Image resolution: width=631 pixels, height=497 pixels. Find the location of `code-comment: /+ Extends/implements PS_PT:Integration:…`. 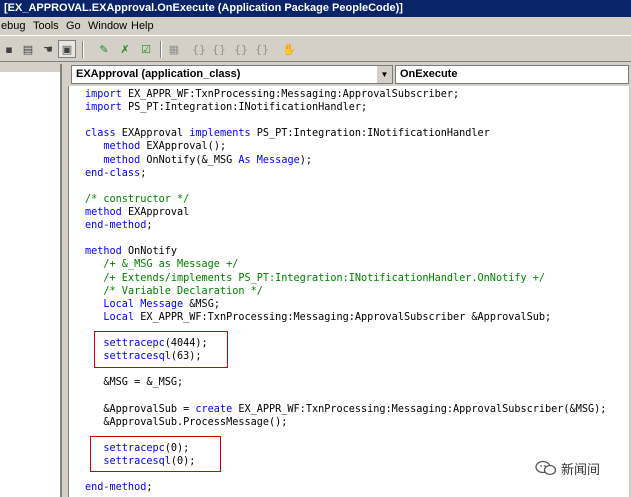

code-comment: /+ Extends/implements PS_PT:Integration:… is located at coordinates (324, 278).